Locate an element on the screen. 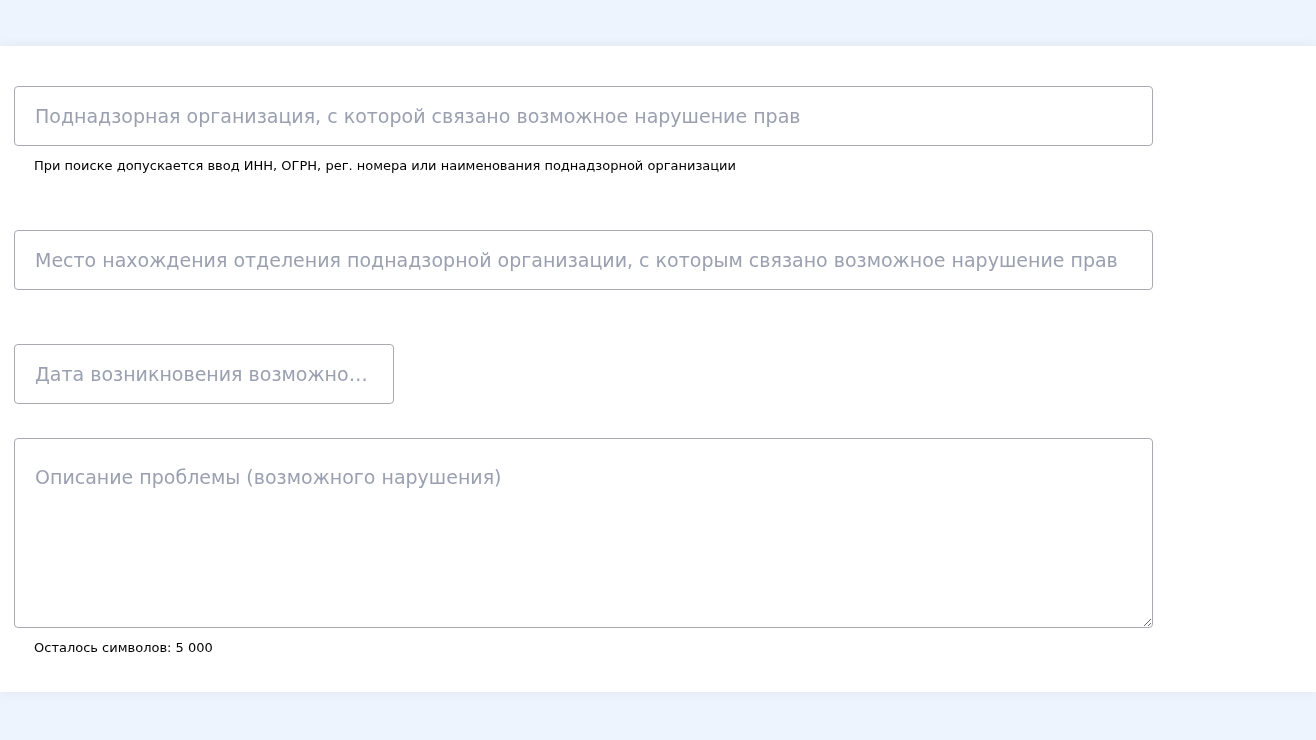 Image resolution: width=1316 pixels, height=740 pixels. helper-text: При поиске допускается ввод ИНН, ОГРН, рег. номера или наименования поднадзорной организации is located at coordinates (385, 166).